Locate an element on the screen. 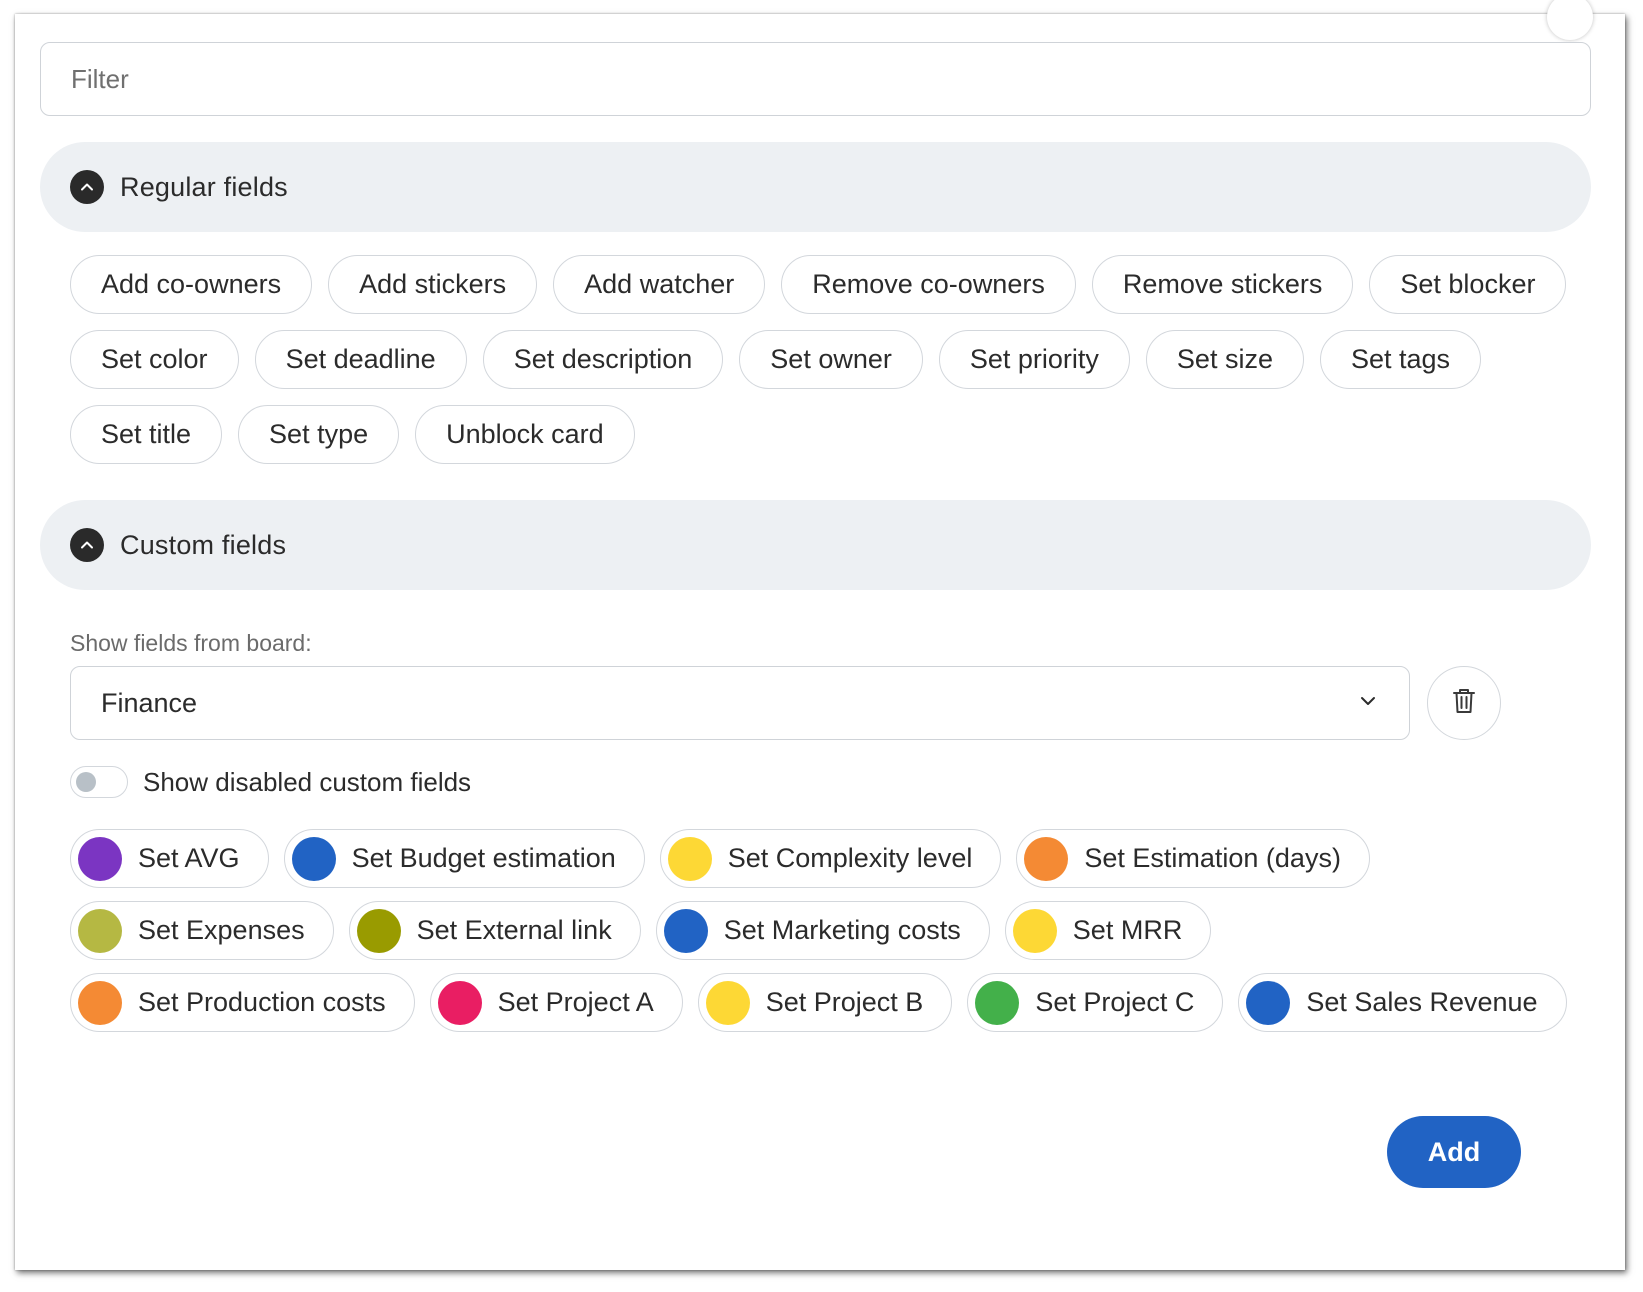  custom-field-chip: Set Complexity level is located at coordinates (830, 858).